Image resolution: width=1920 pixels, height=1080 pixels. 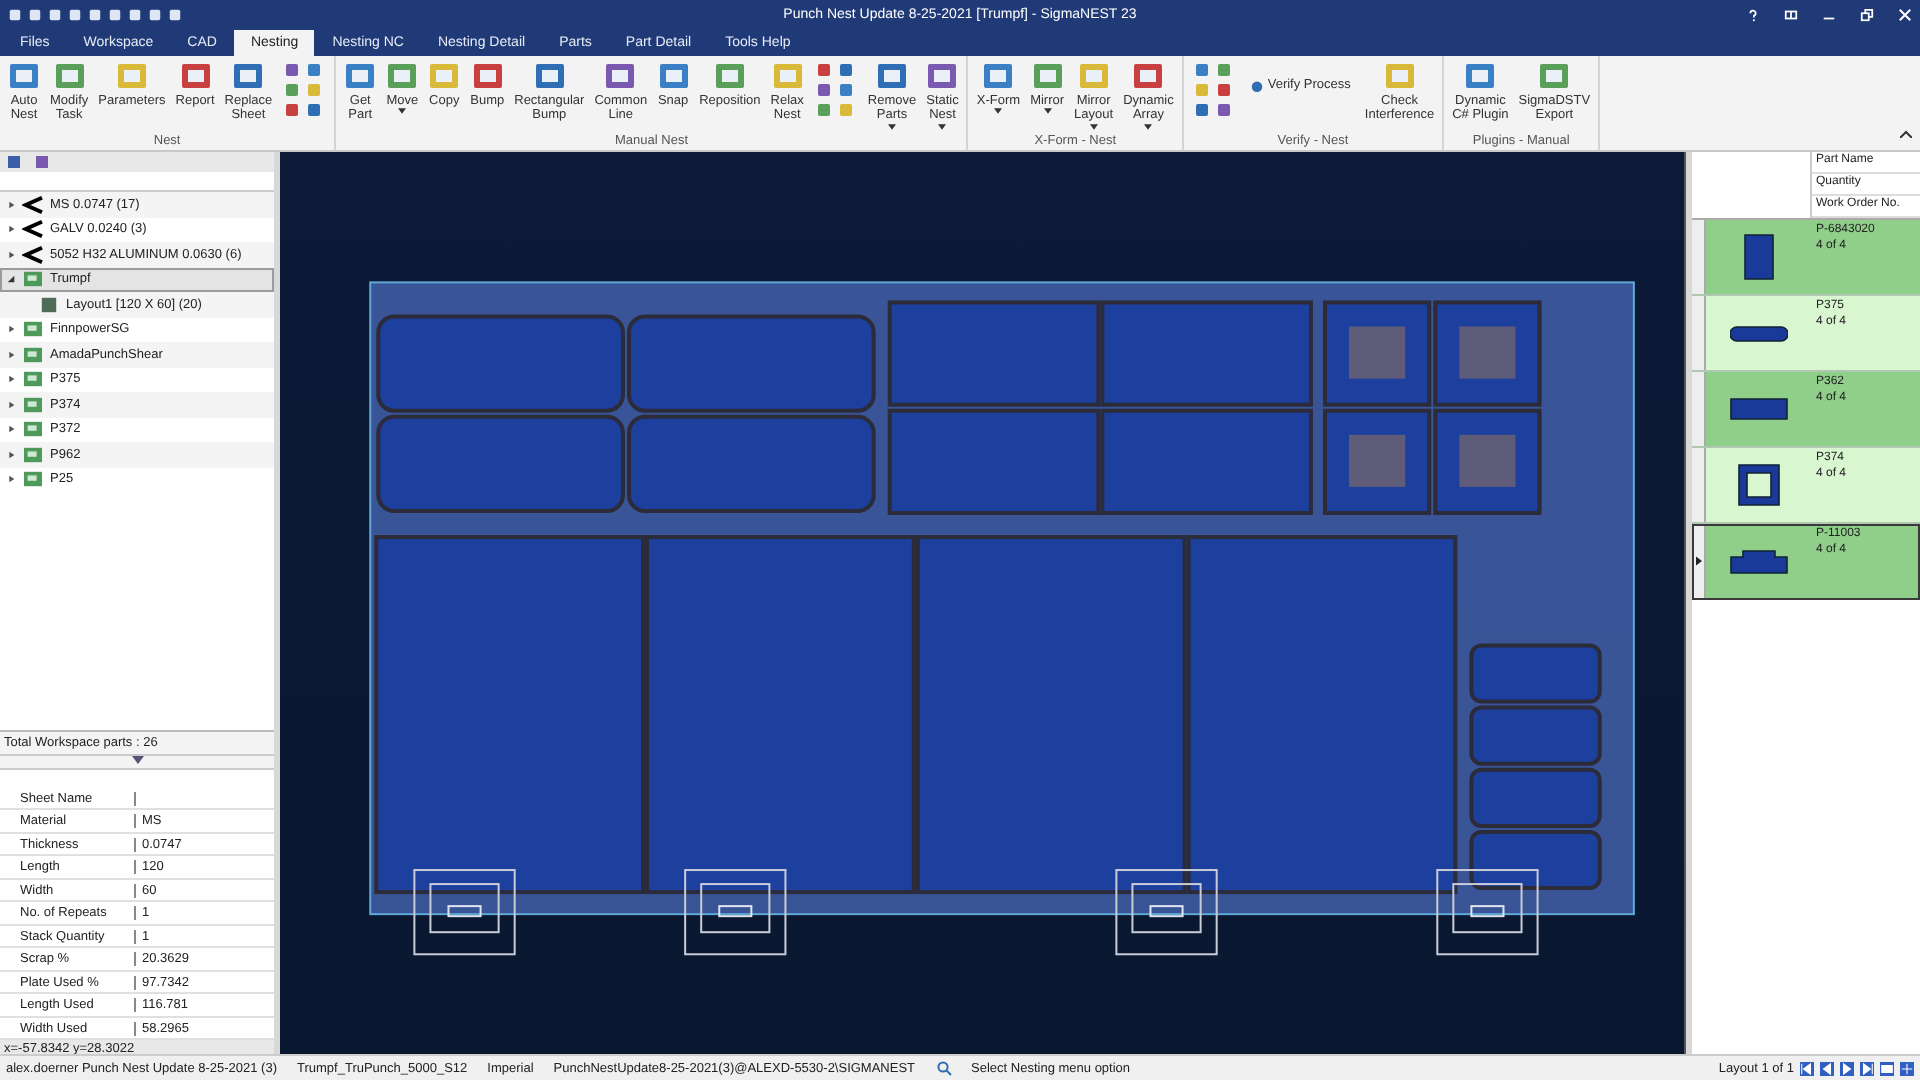 What do you see at coordinates (49, 304) in the screenshot?
I see `layout-icon` at bounding box center [49, 304].